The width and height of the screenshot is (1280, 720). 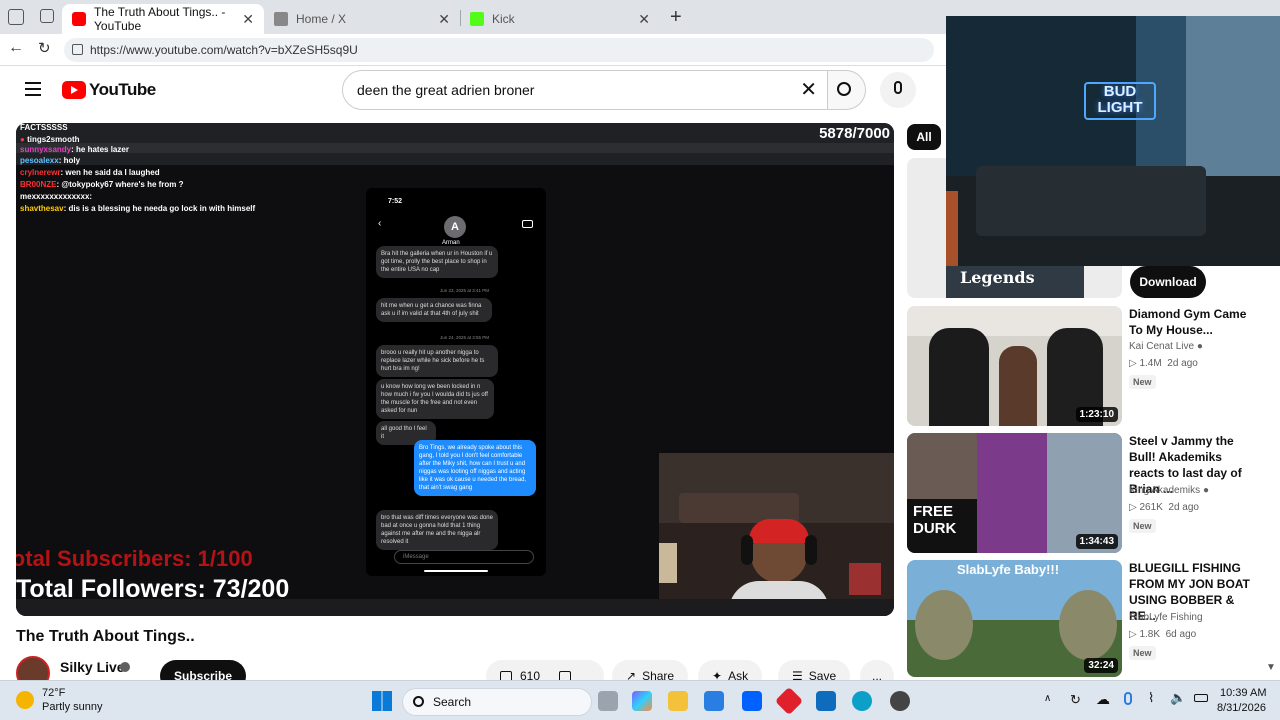 I want to click on file-explorer-icon, so click(x=678, y=701).